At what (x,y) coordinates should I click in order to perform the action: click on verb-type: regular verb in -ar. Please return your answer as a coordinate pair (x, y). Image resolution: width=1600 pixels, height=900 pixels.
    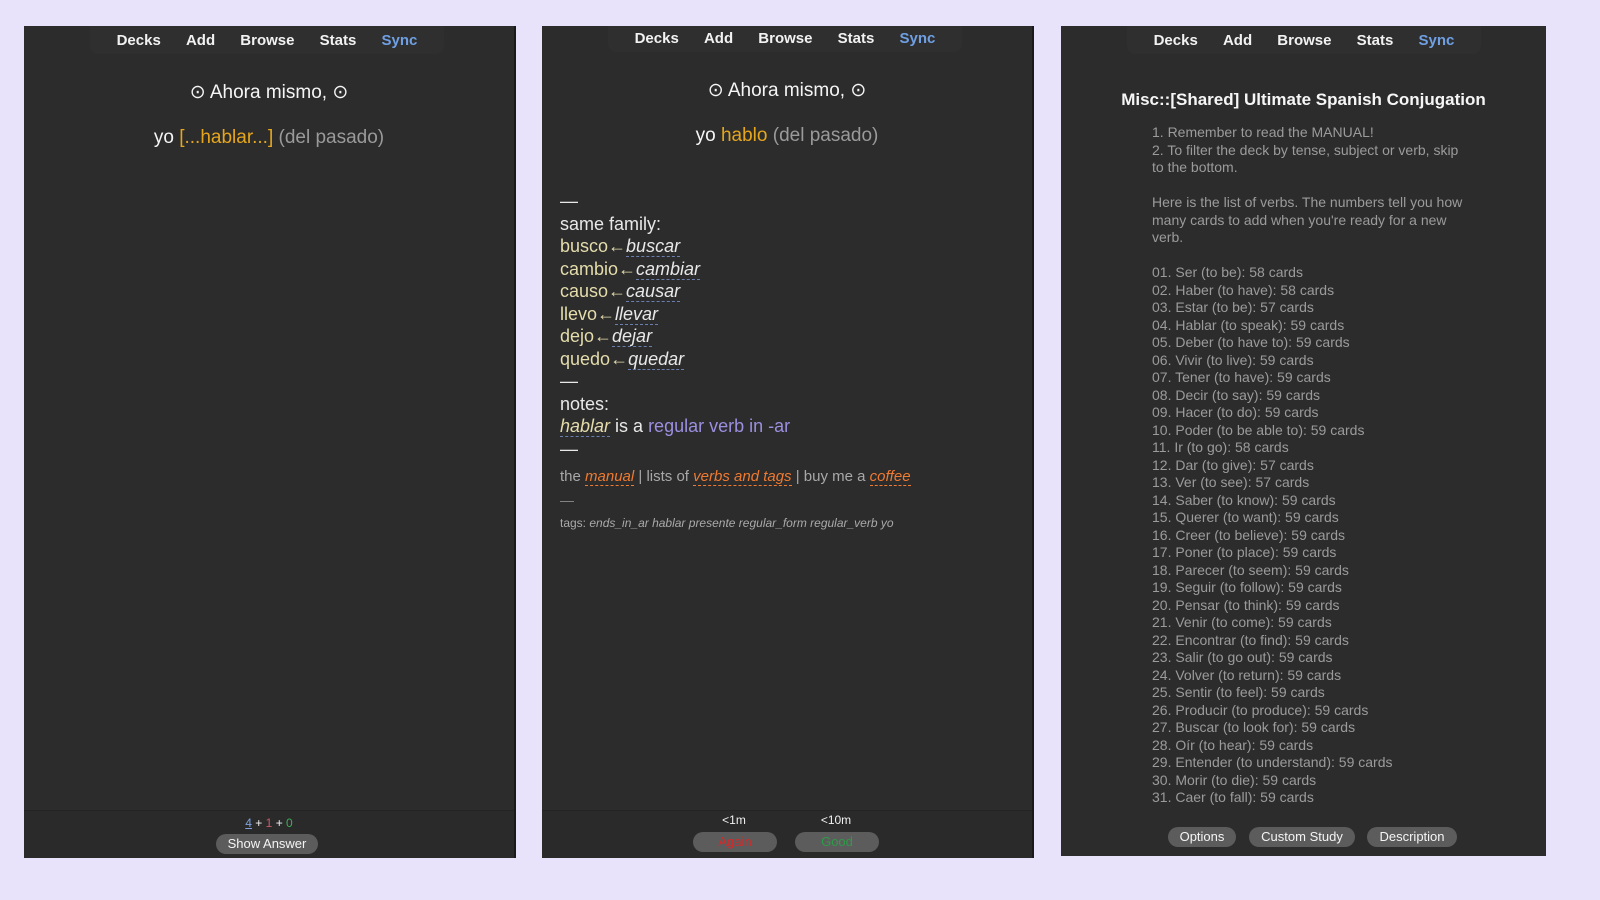
    Looking at the image, I should click on (719, 426).